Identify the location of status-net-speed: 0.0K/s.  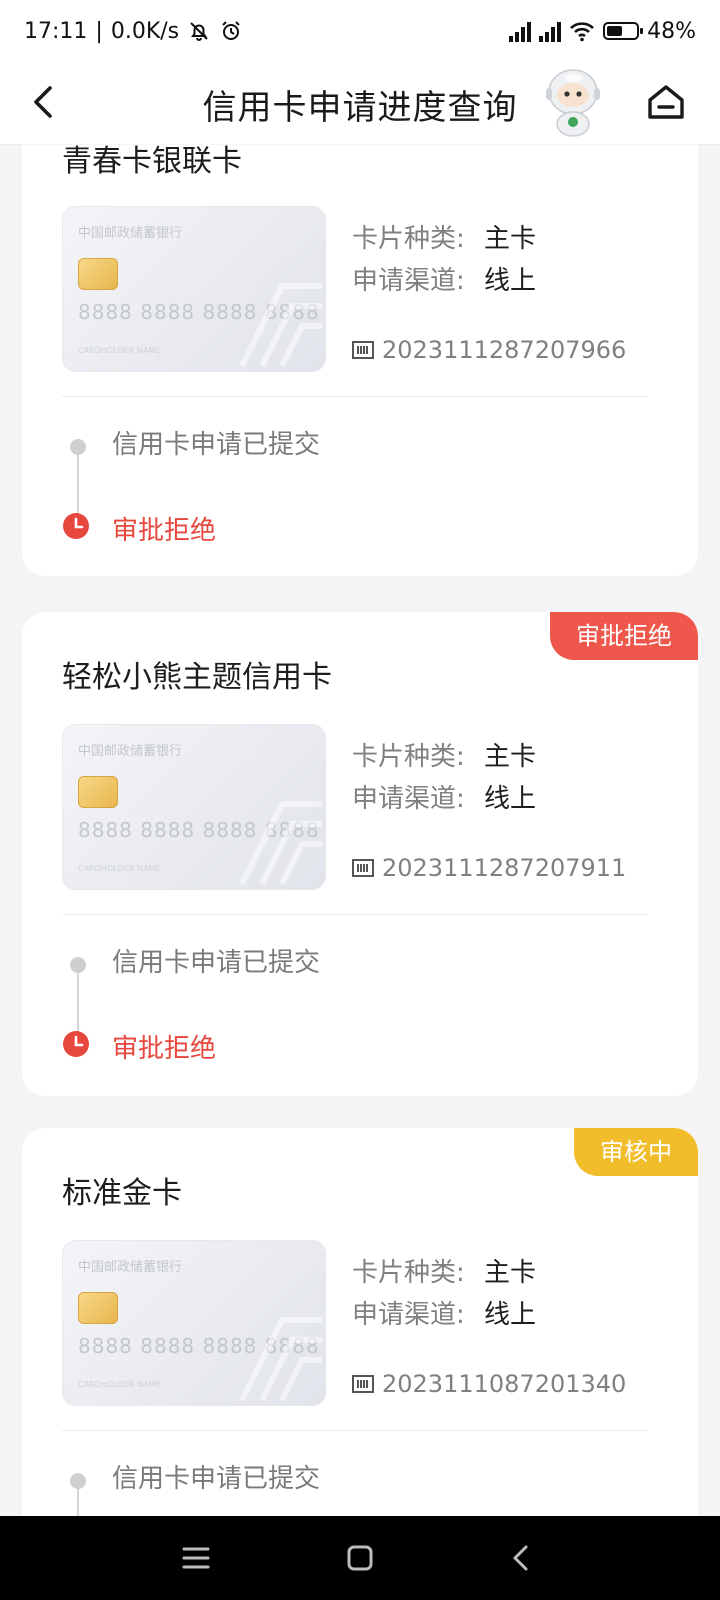
(145, 31).